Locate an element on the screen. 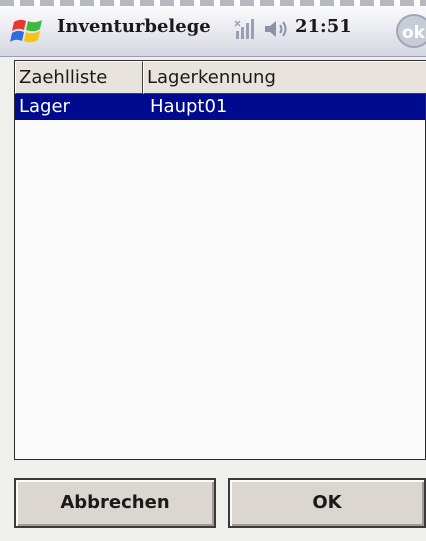  column-header-zaehlliste: Zaehlliste is located at coordinates (79, 77).